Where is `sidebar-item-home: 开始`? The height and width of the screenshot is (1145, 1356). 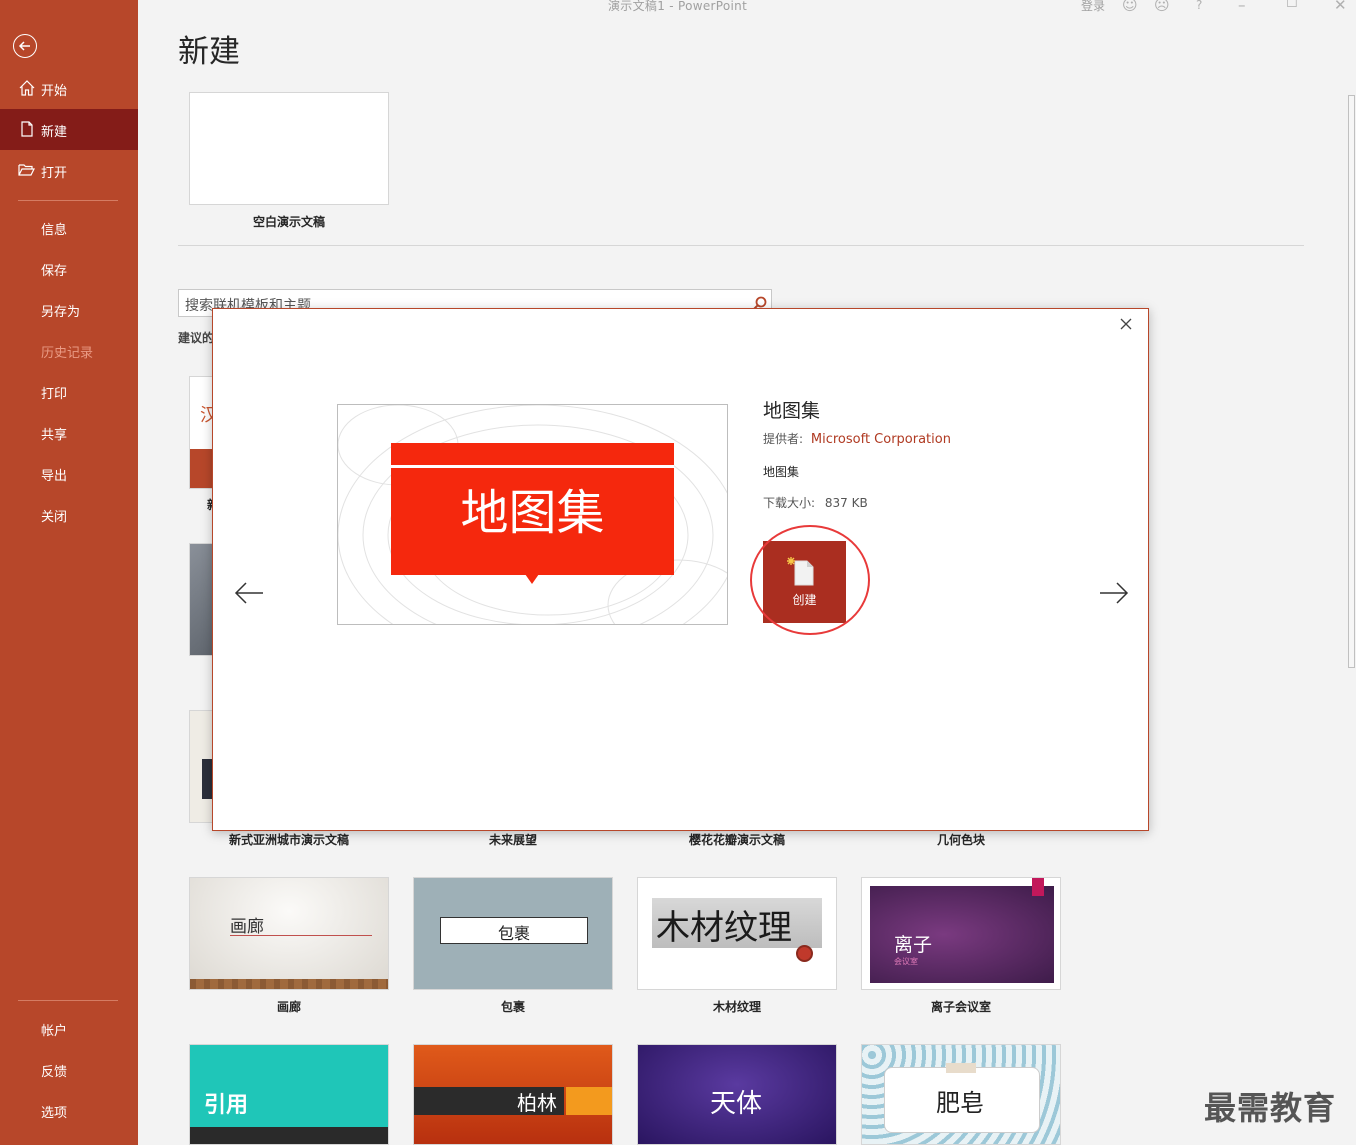 sidebar-item-home: 开始 is located at coordinates (69, 88).